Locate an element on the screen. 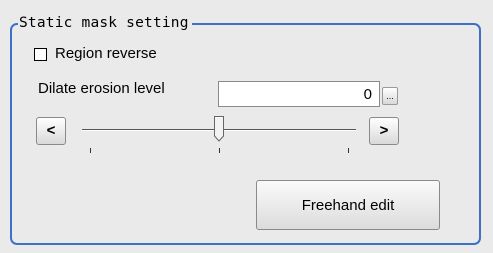 The image size is (493, 253). slider-tick-max is located at coordinates (348, 150).